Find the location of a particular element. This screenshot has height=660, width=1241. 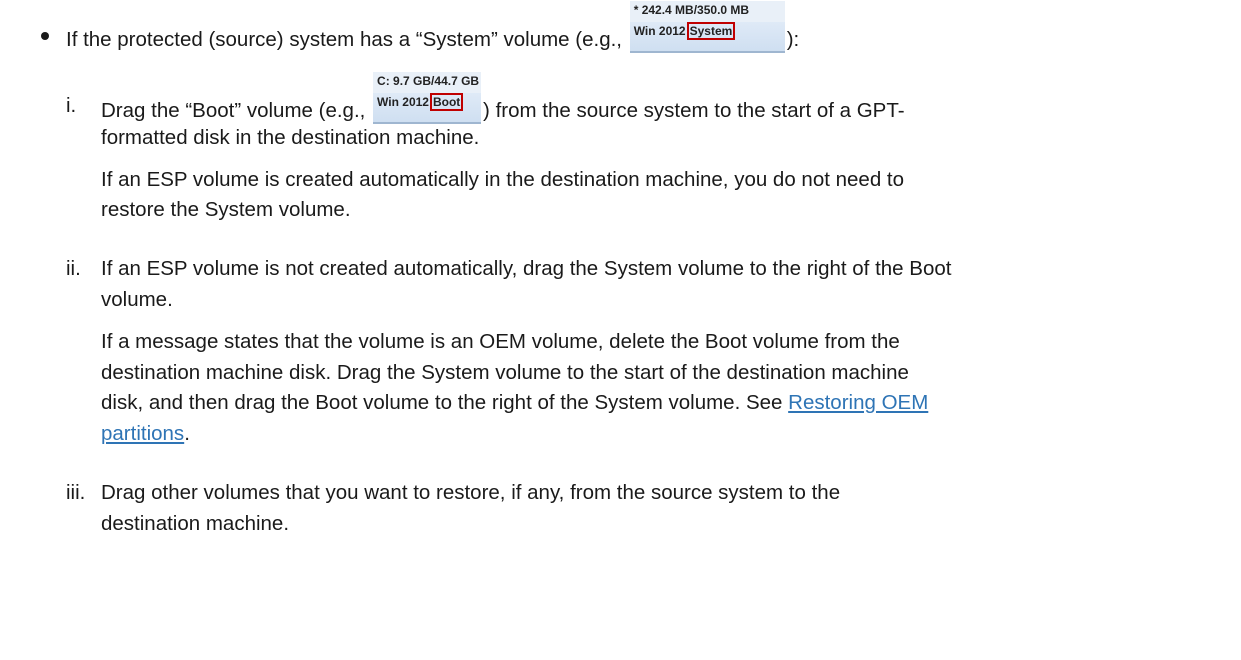

step-ii-period: . is located at coordinates (187, 433).